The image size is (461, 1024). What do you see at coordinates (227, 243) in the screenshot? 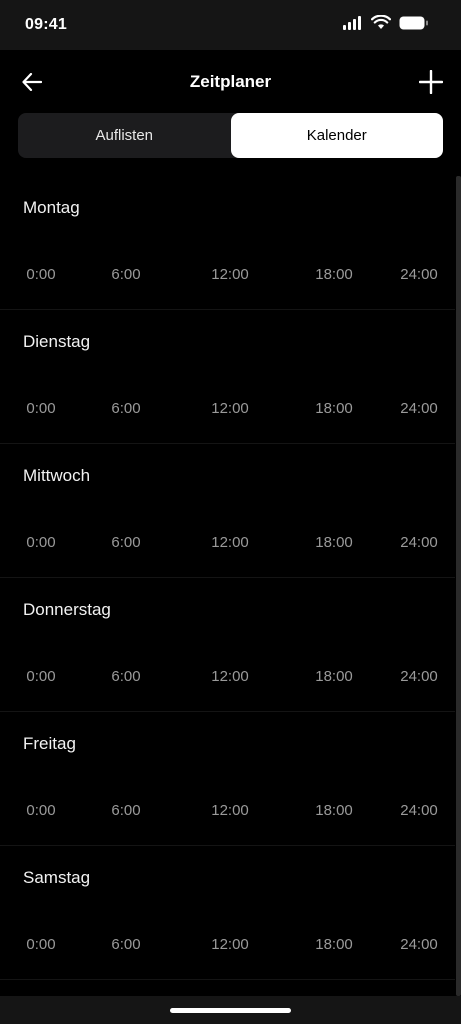
I see `day-row: Montag 0:00 6:00 12:00 18:00 24:00` at bounding box center [227, 243].